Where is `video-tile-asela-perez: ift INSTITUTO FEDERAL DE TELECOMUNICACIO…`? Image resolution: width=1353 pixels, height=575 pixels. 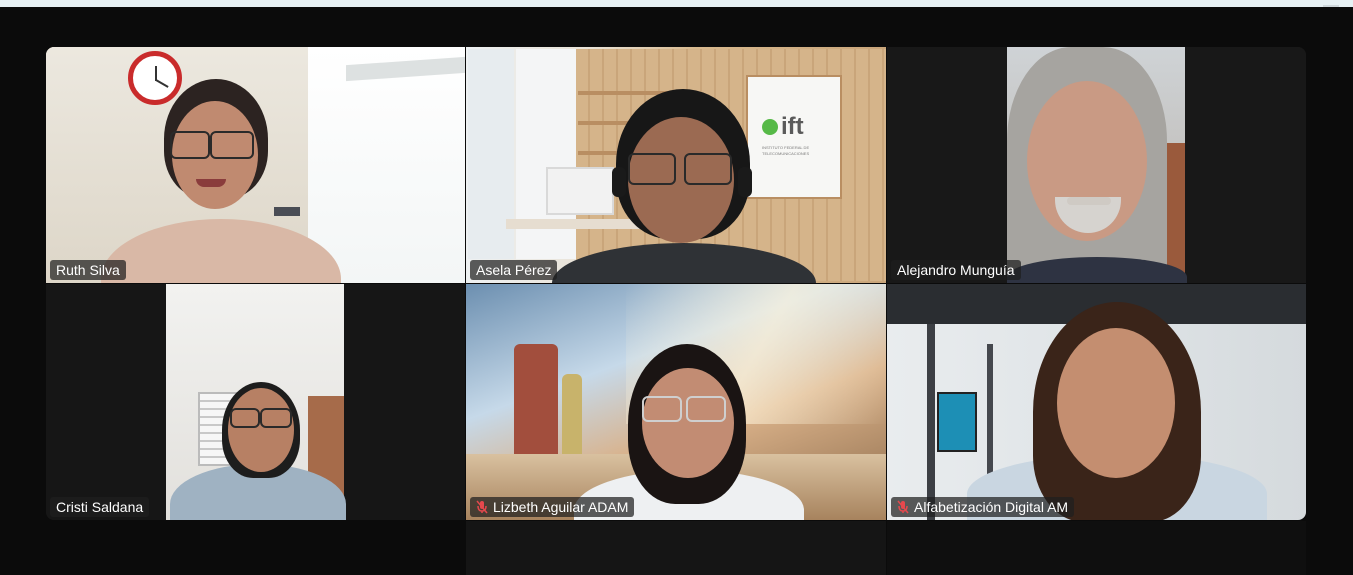
video-tile-asela-perez: ift INSTITUTO FEDERAL DE TELECOMUNICACIO… is located at coordinates (676, 165).